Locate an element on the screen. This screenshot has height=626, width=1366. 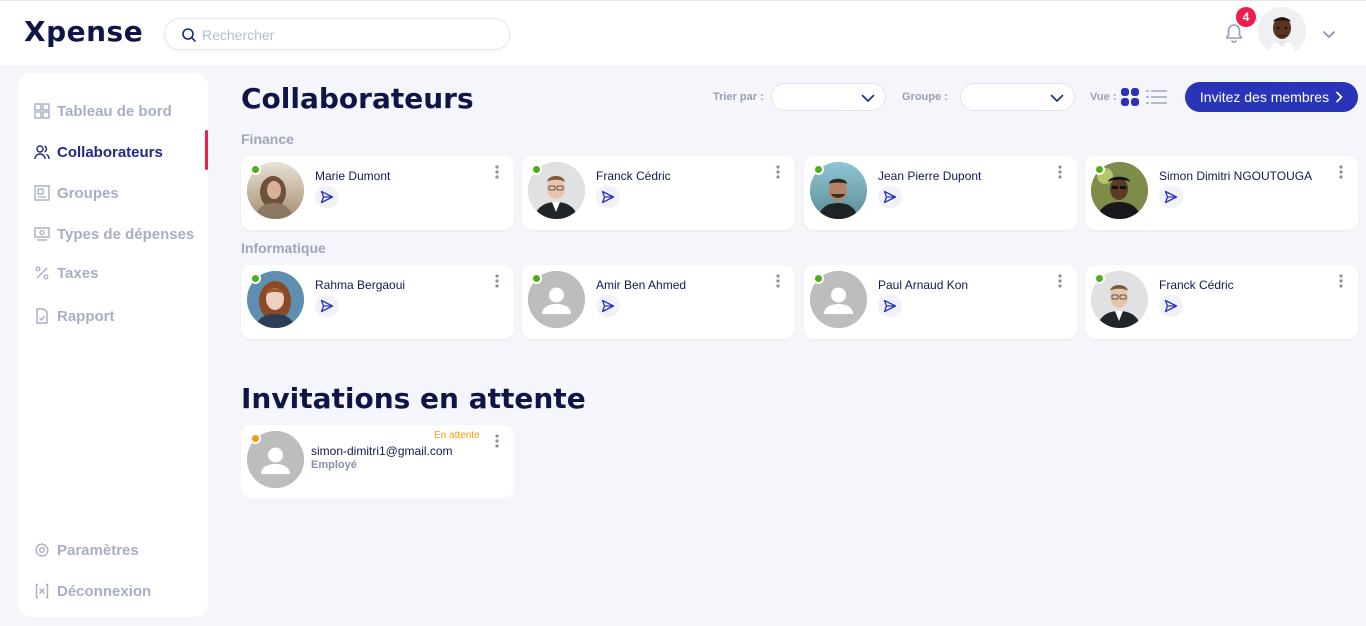
notification-badge: 4 is located at coordinates (1246, 17).